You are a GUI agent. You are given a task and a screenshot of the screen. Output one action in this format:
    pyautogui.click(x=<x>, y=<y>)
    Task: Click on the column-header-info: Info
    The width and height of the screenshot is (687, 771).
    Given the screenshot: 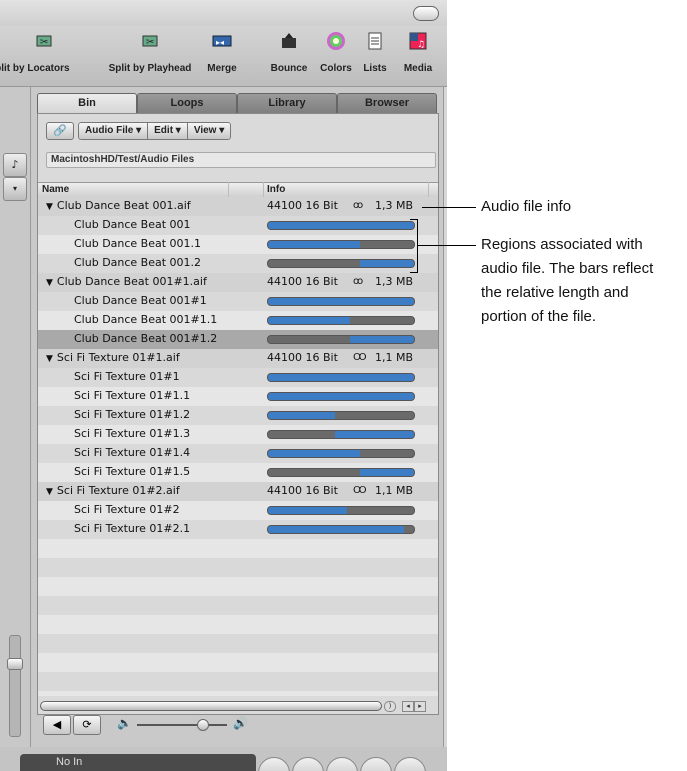 What is the action you would take?
    pyautogui.click(x=276, y=190)
    